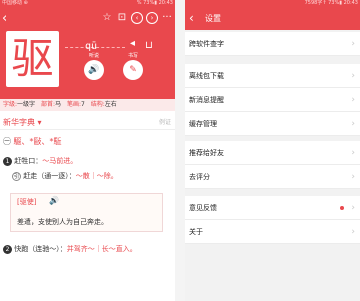 This screenshot has height=301, width=360. Describe the element at coordinates (96, 176) in the screenshot. I see `extended-example: ～散｜～除。` at that location.